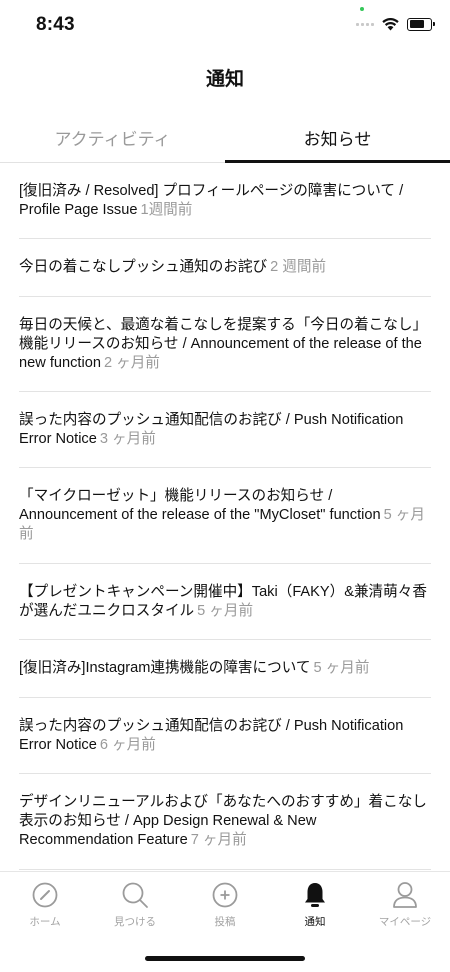 The height and width of the screenshot is (972, 450). I want to click on battery-icon, so click(421, 24).